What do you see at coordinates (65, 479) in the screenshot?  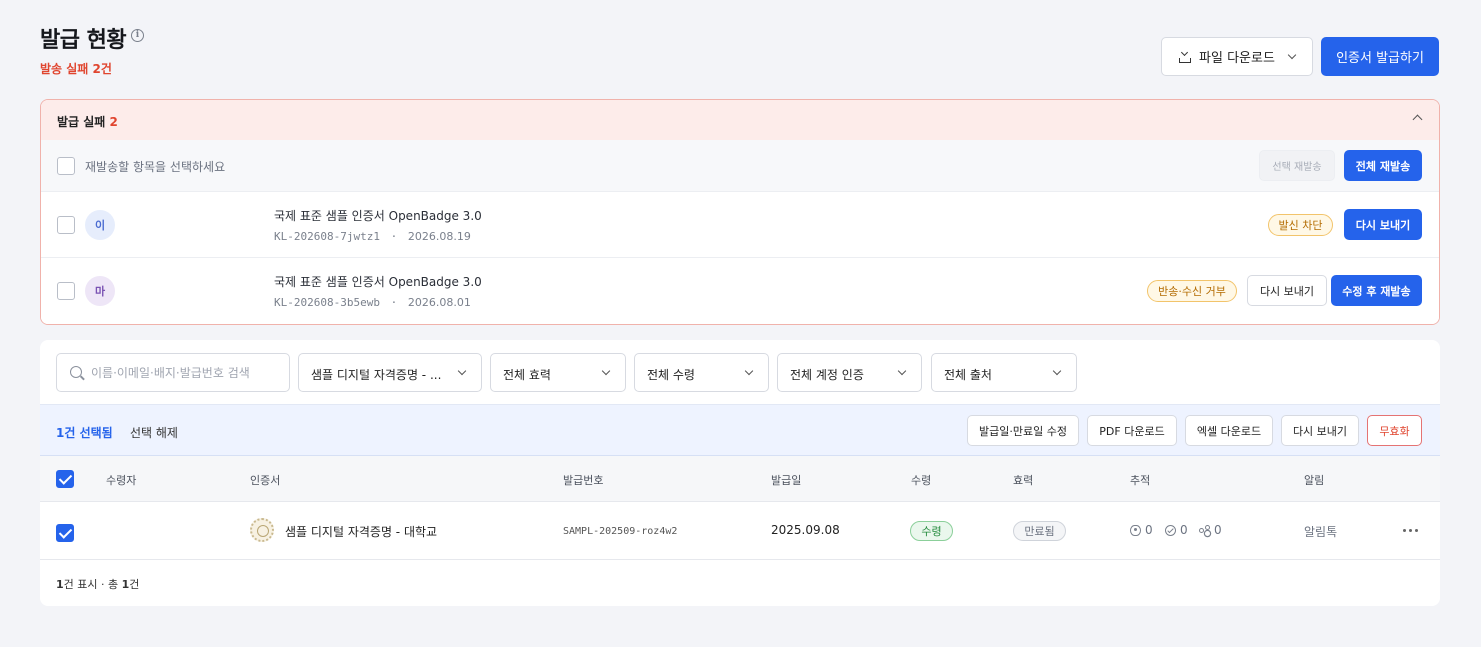 I see `select-all-checkbox` at bounding box center [65, 479].